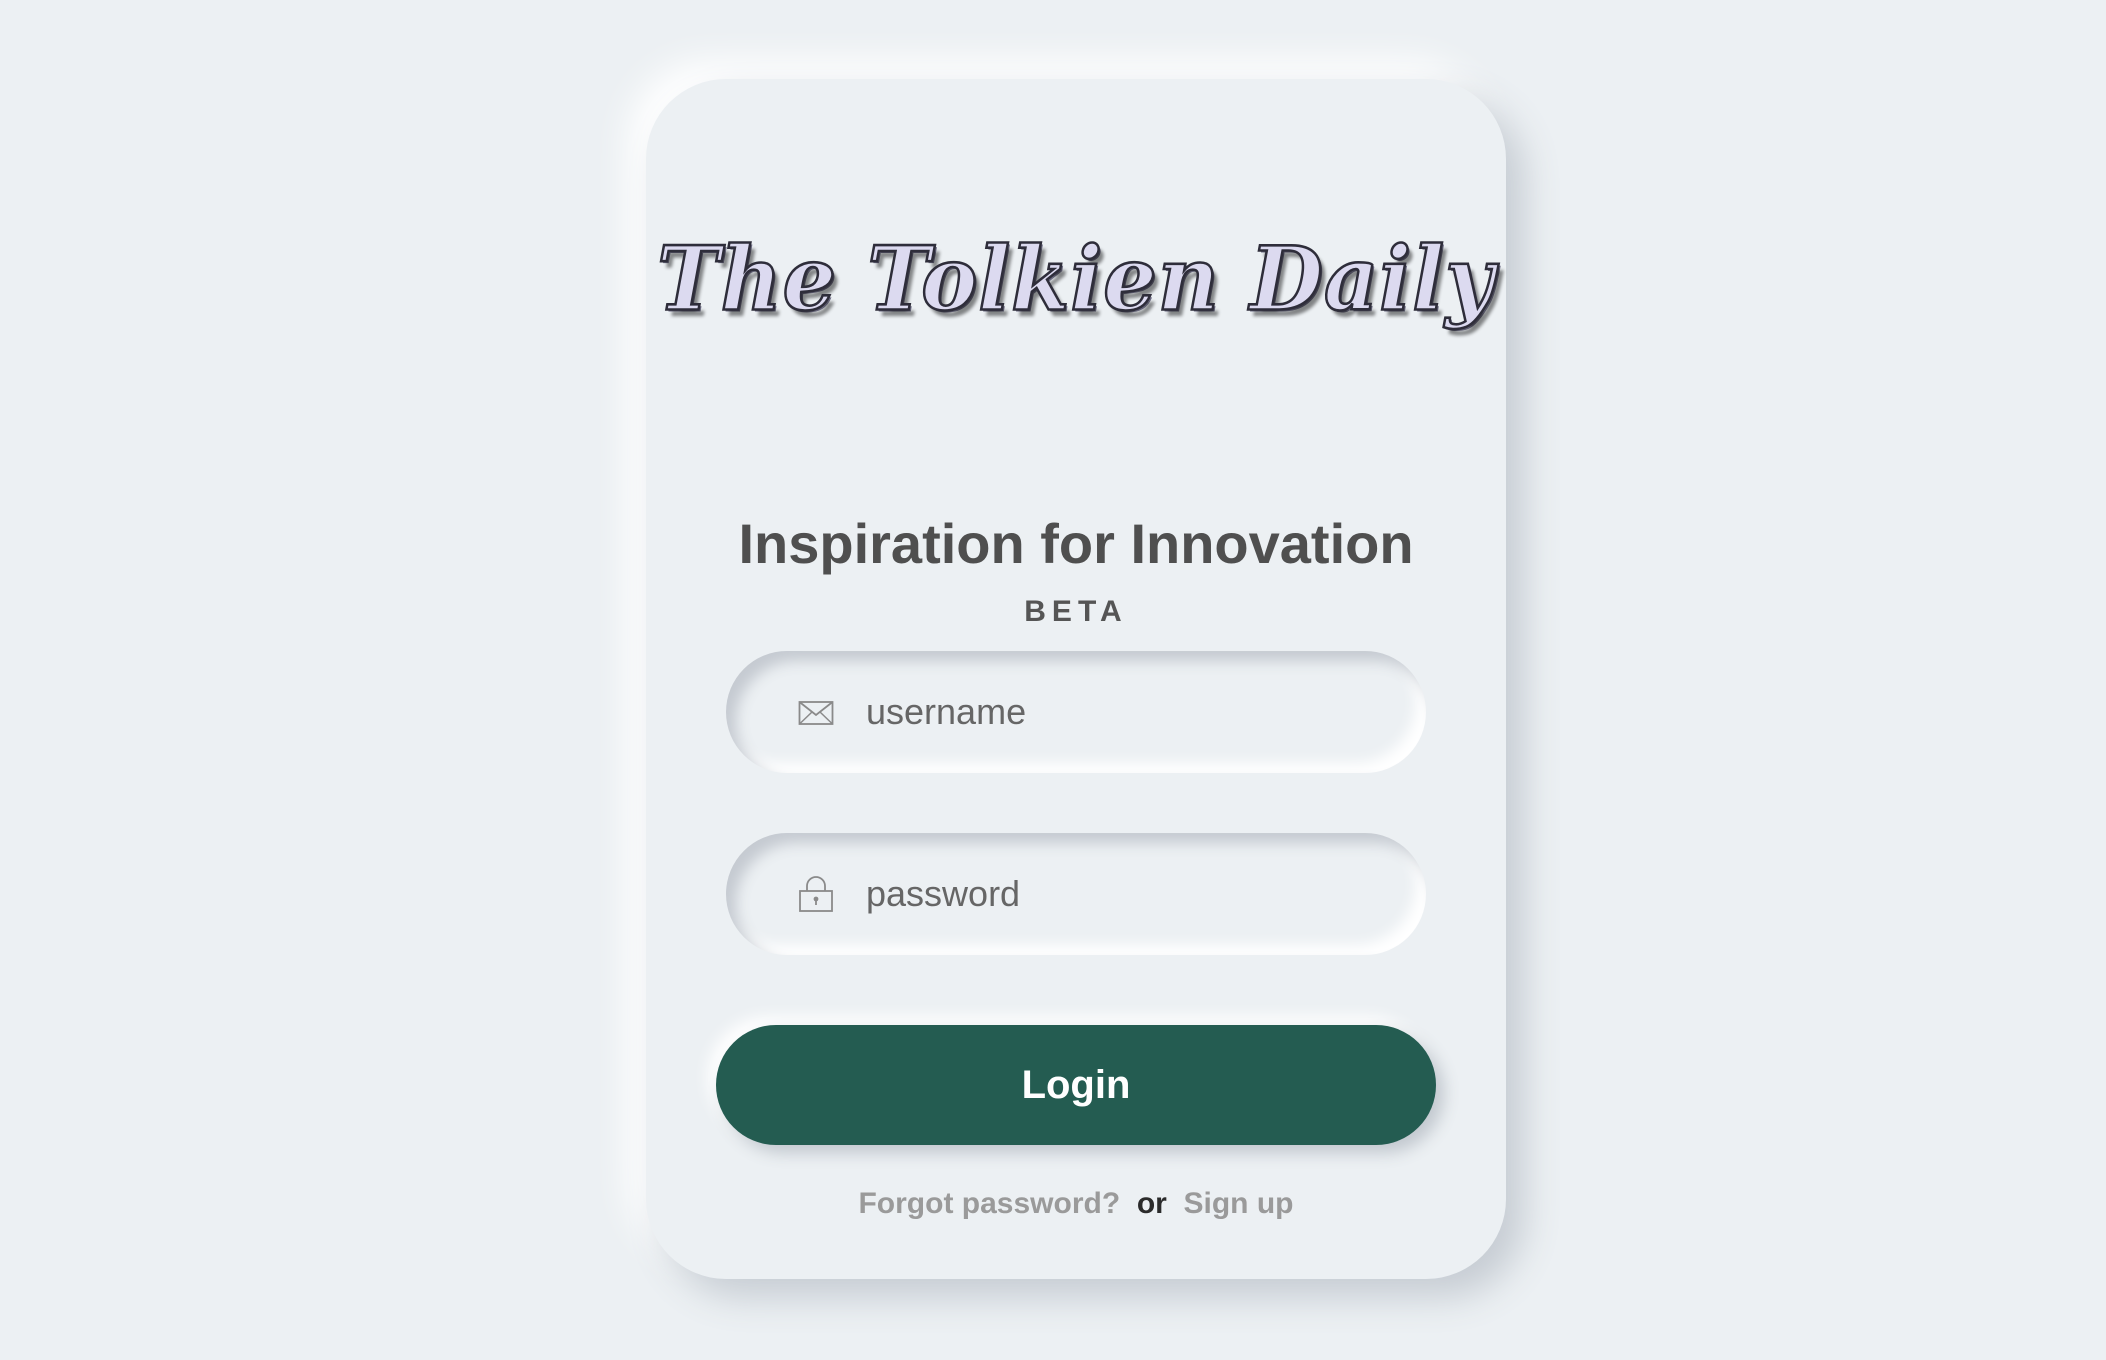 This screenshot has height=1360, width=2106. I want to click on username-field, so click(1076, 712).